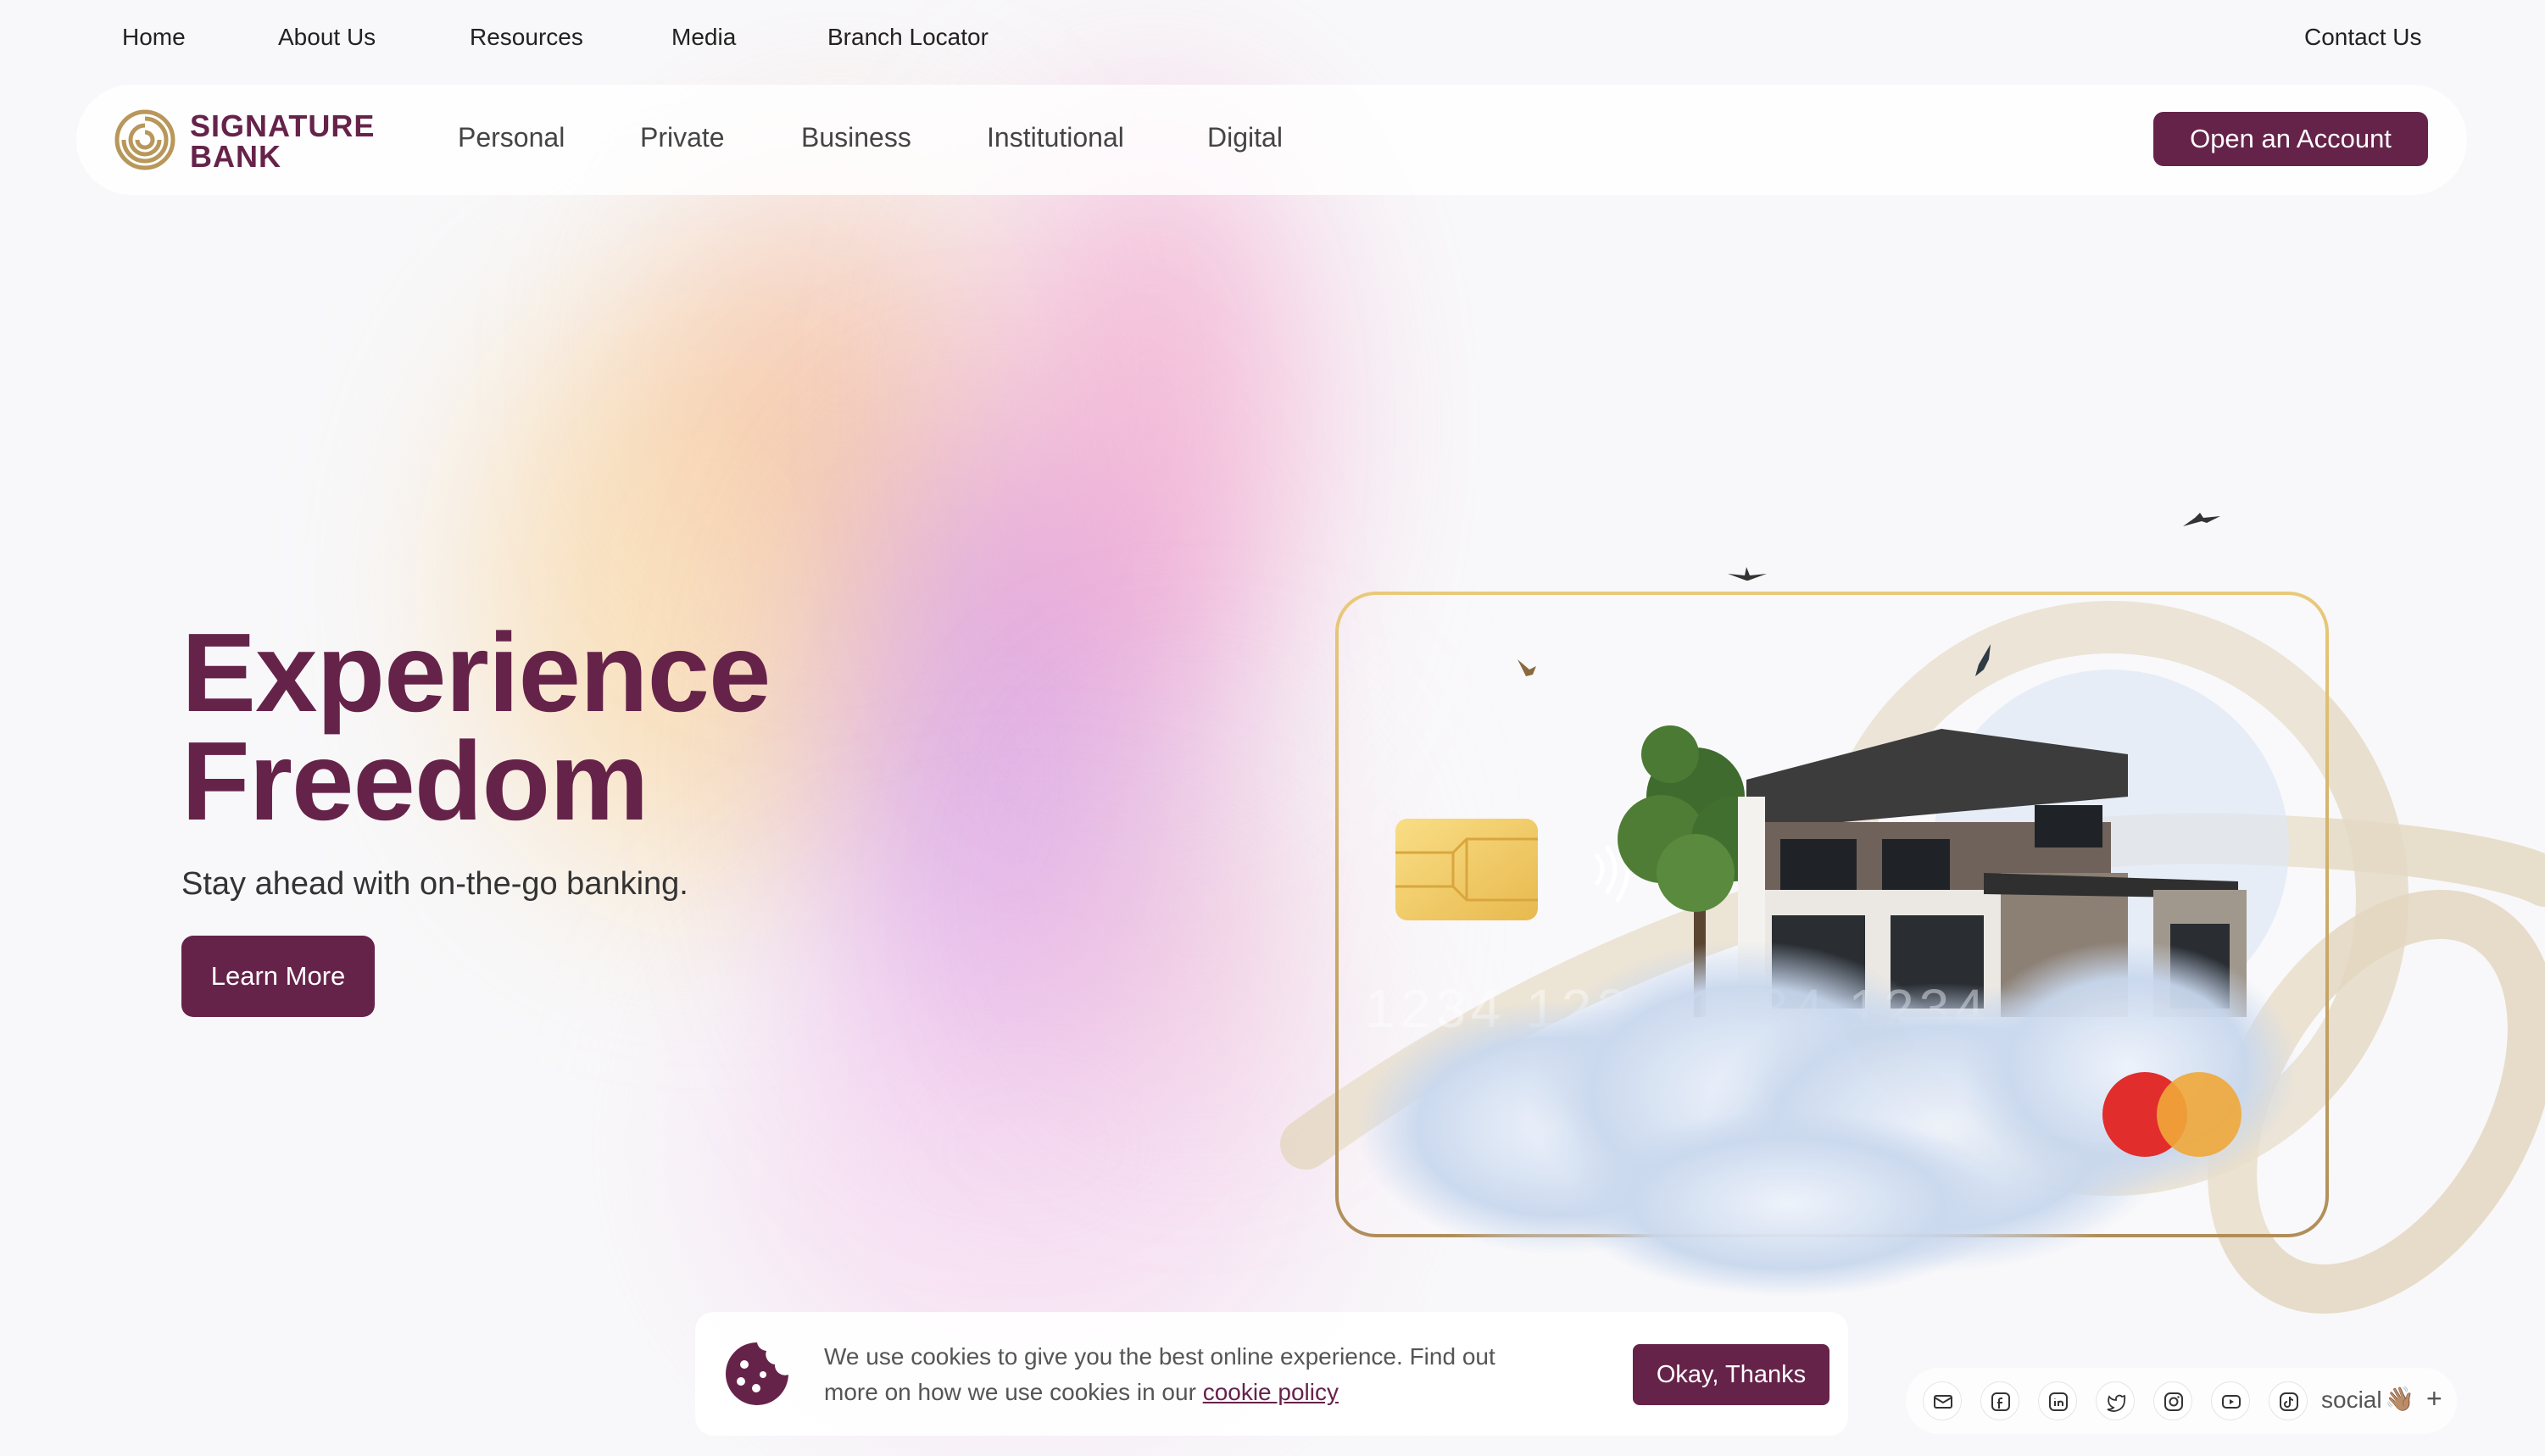 The height and width of the screenshot is (1456, 2545). Describe the element at coordinates (476, 673) in the screenshot. I see `hero-title-line1: Experience` at that location.